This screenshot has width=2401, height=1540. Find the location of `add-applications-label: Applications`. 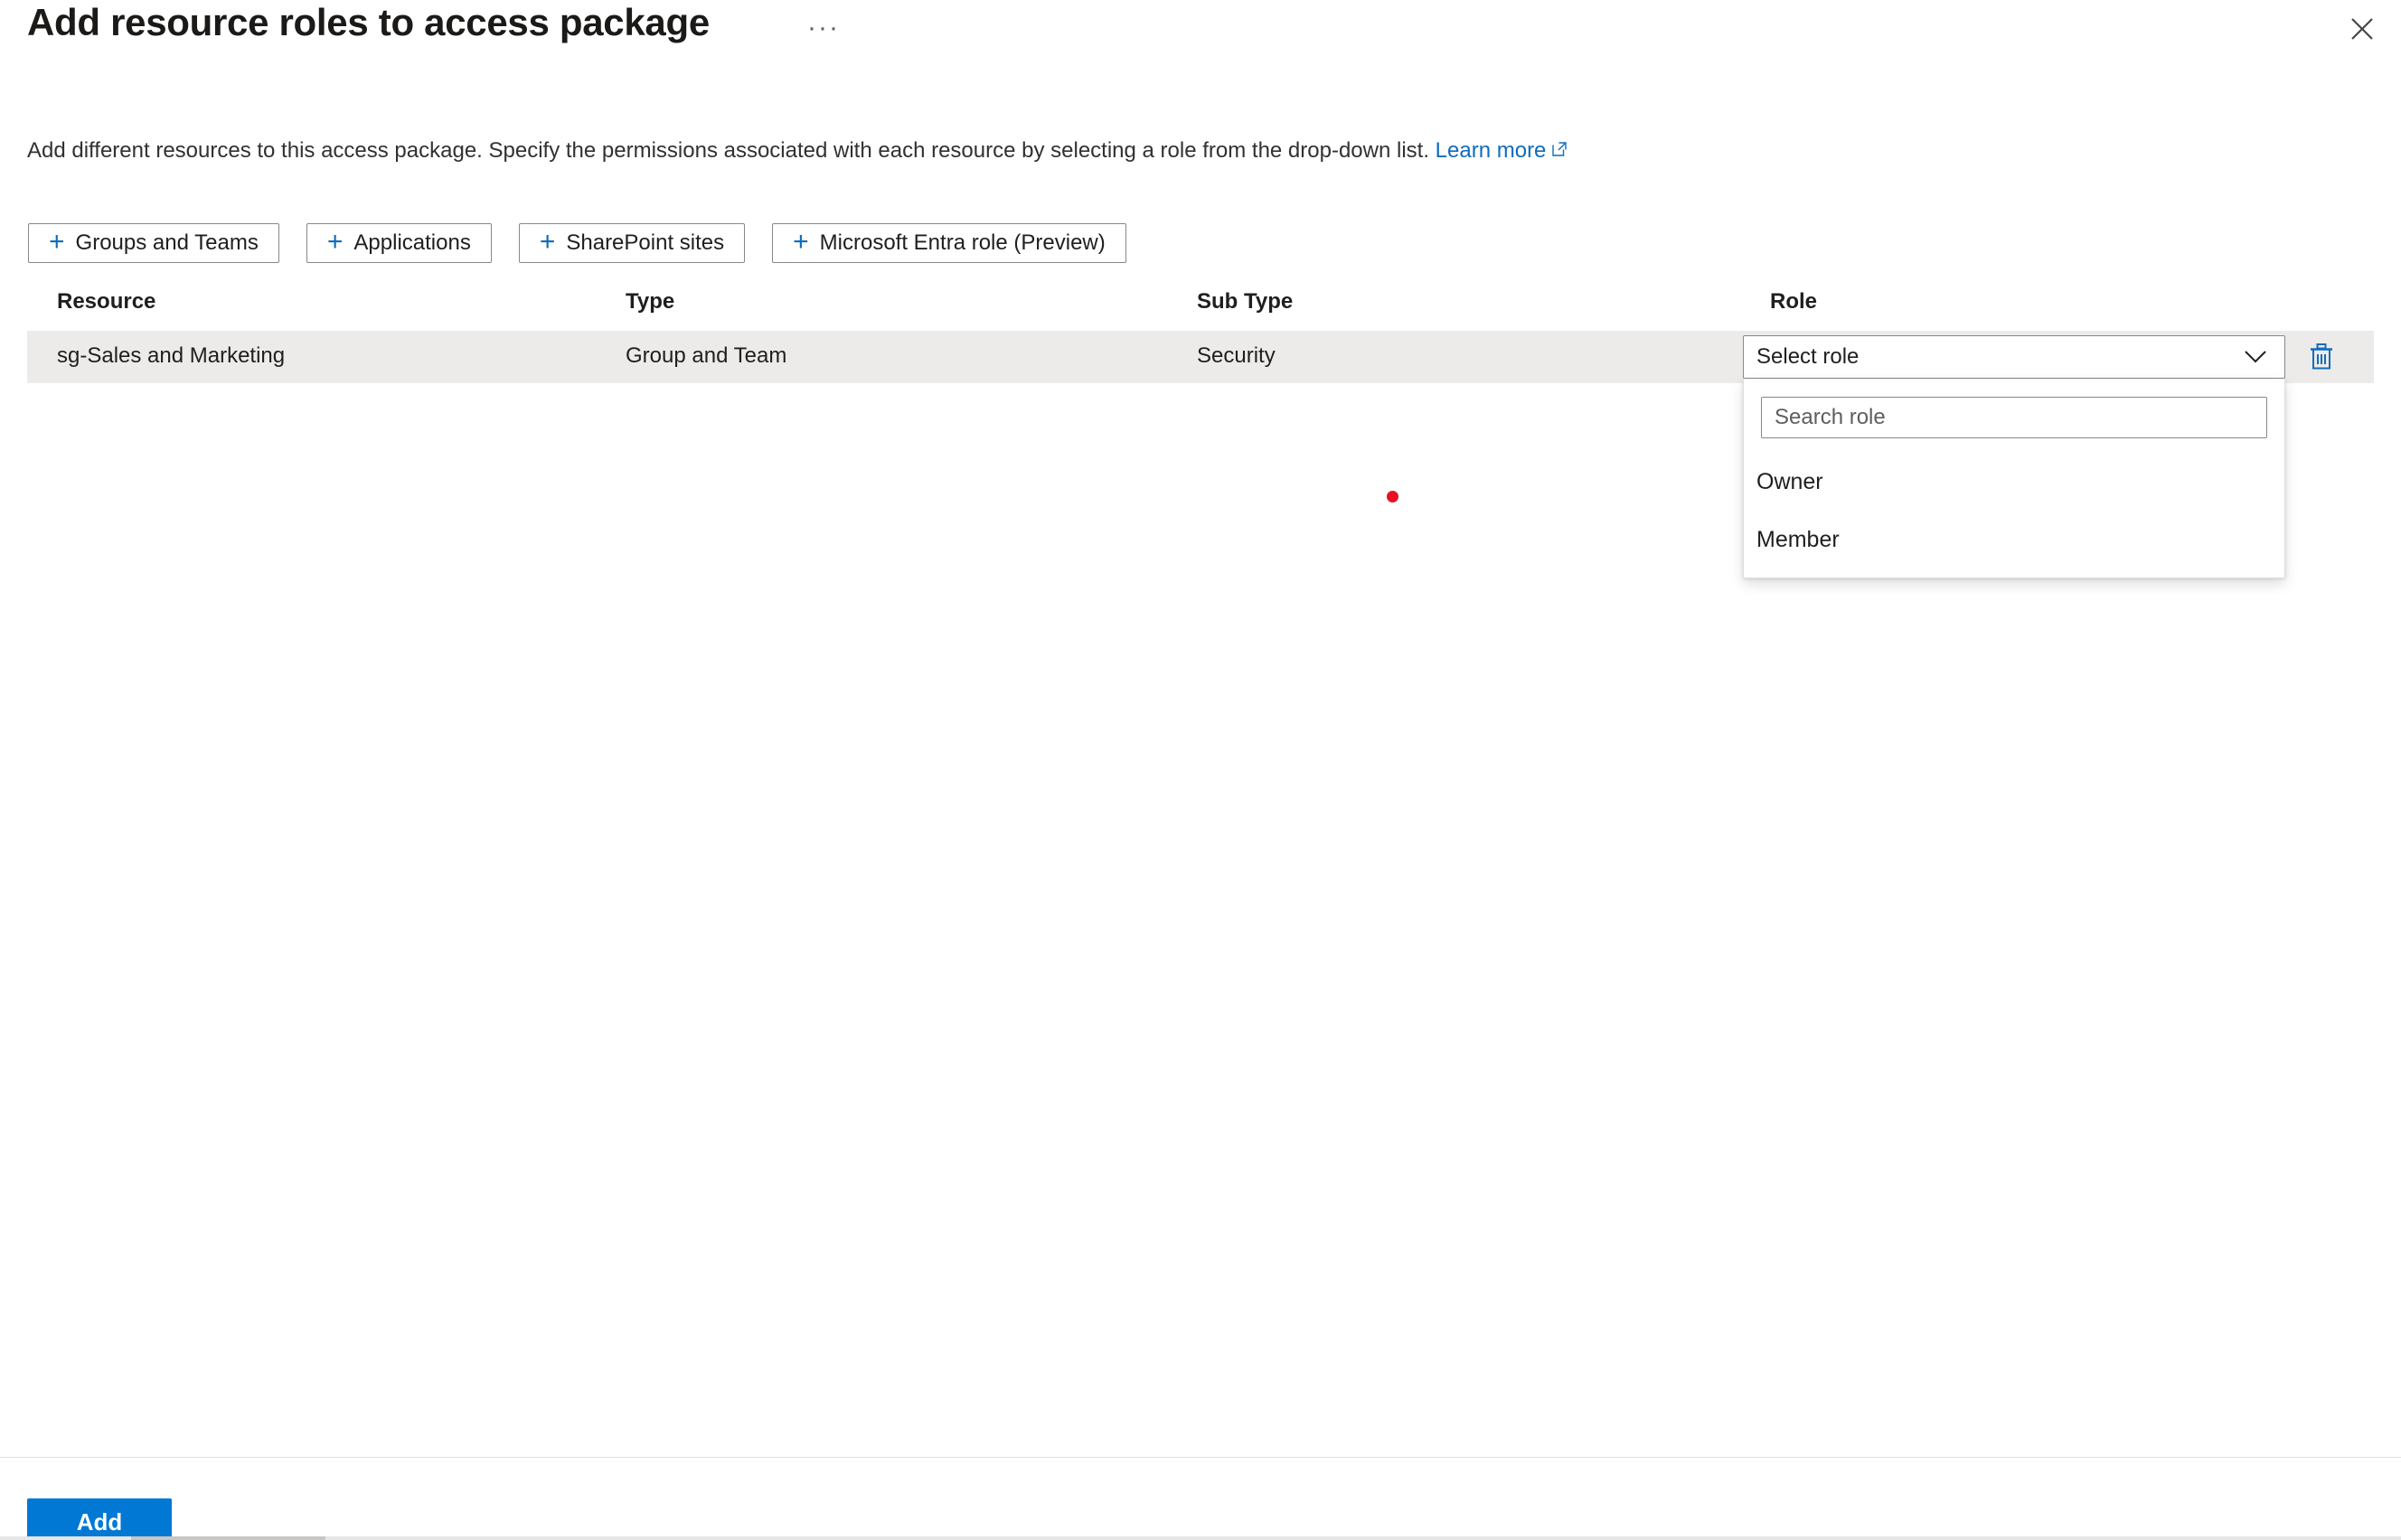

add-applications-label: Applications is located at coordinates (412, 242).